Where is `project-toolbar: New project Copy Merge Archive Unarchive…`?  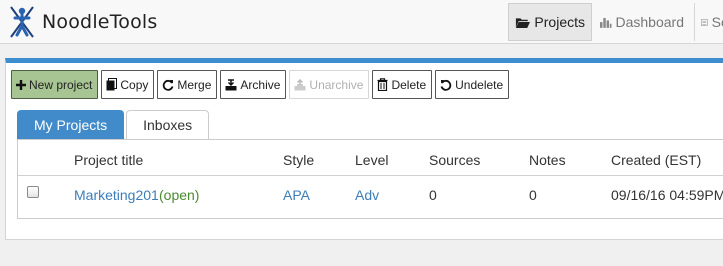
project-toolbar: New project Copy Merge Archive Unarchive… is located at coordinates (261, 84).